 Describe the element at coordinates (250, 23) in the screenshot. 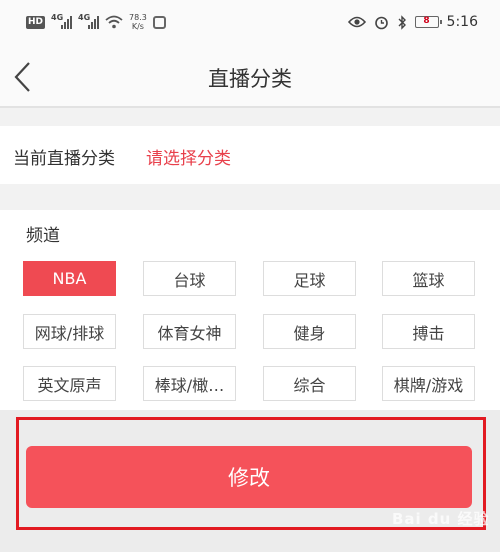

I see `status-bar: HD 4G 4G 78.3 K/s 8 5:16` at that location.